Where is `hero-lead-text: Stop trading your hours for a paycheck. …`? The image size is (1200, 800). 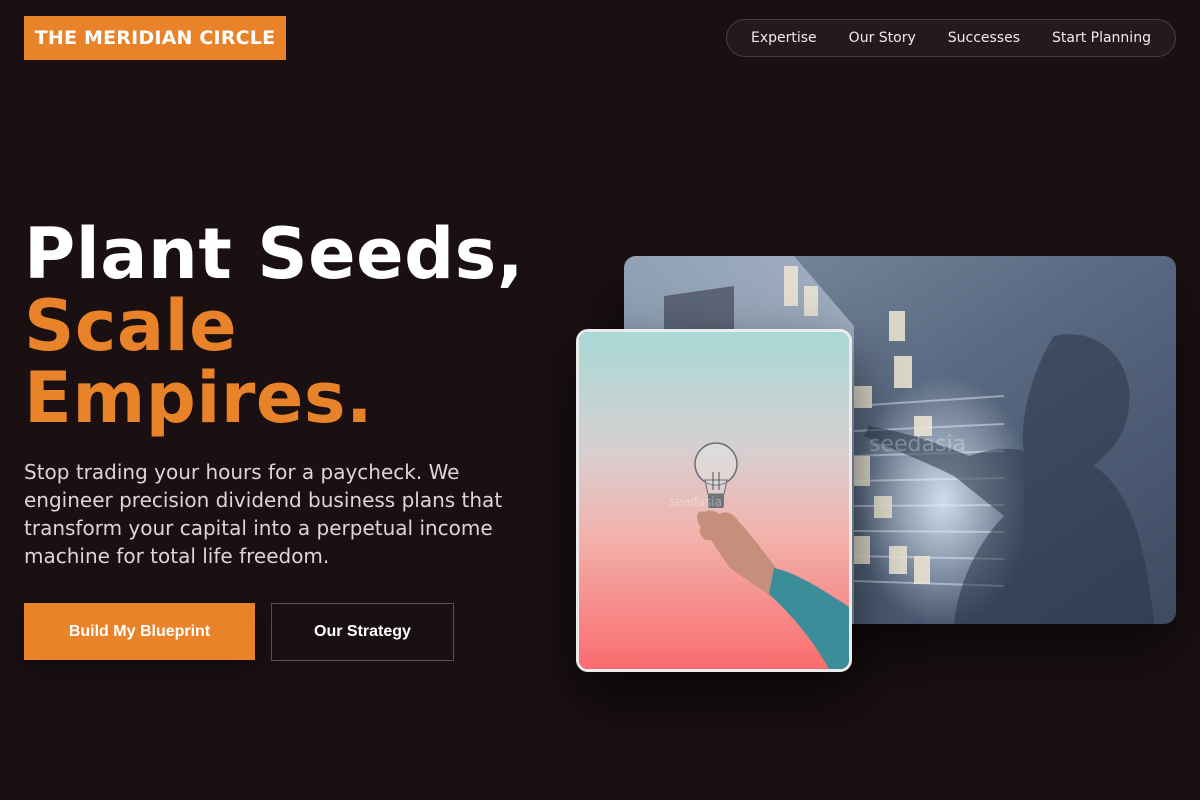
hero-lead-text: Stop trading your hours for a paycheck. … is located at coordinates (263, 514).